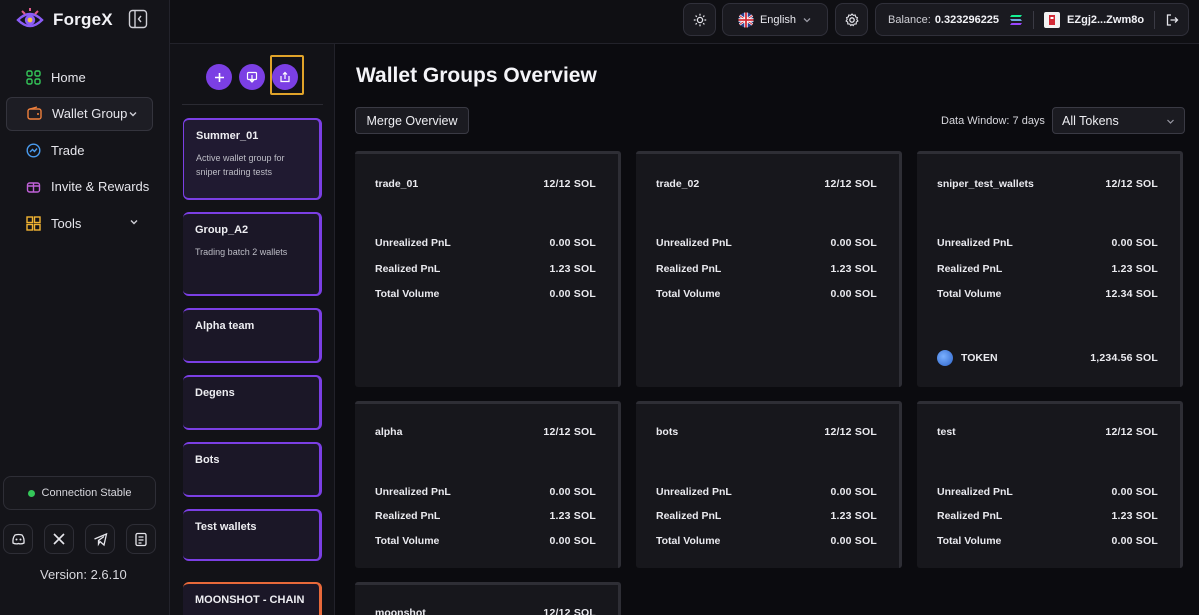 The image size is (1199, 615). I want to click on card-name: trade_01, so click(397, 184).